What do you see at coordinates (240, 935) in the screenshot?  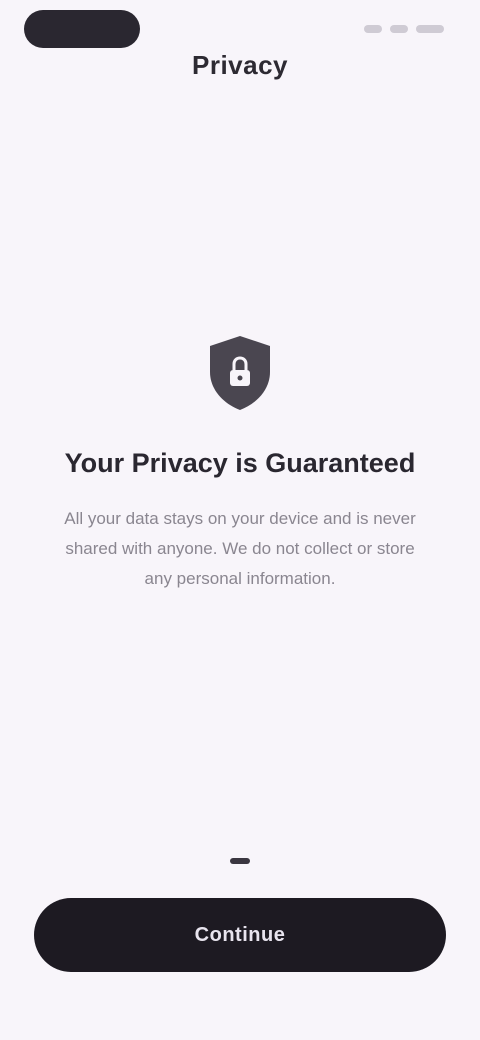 I see `continue-button: Continue` at bounding box center [240, 935].